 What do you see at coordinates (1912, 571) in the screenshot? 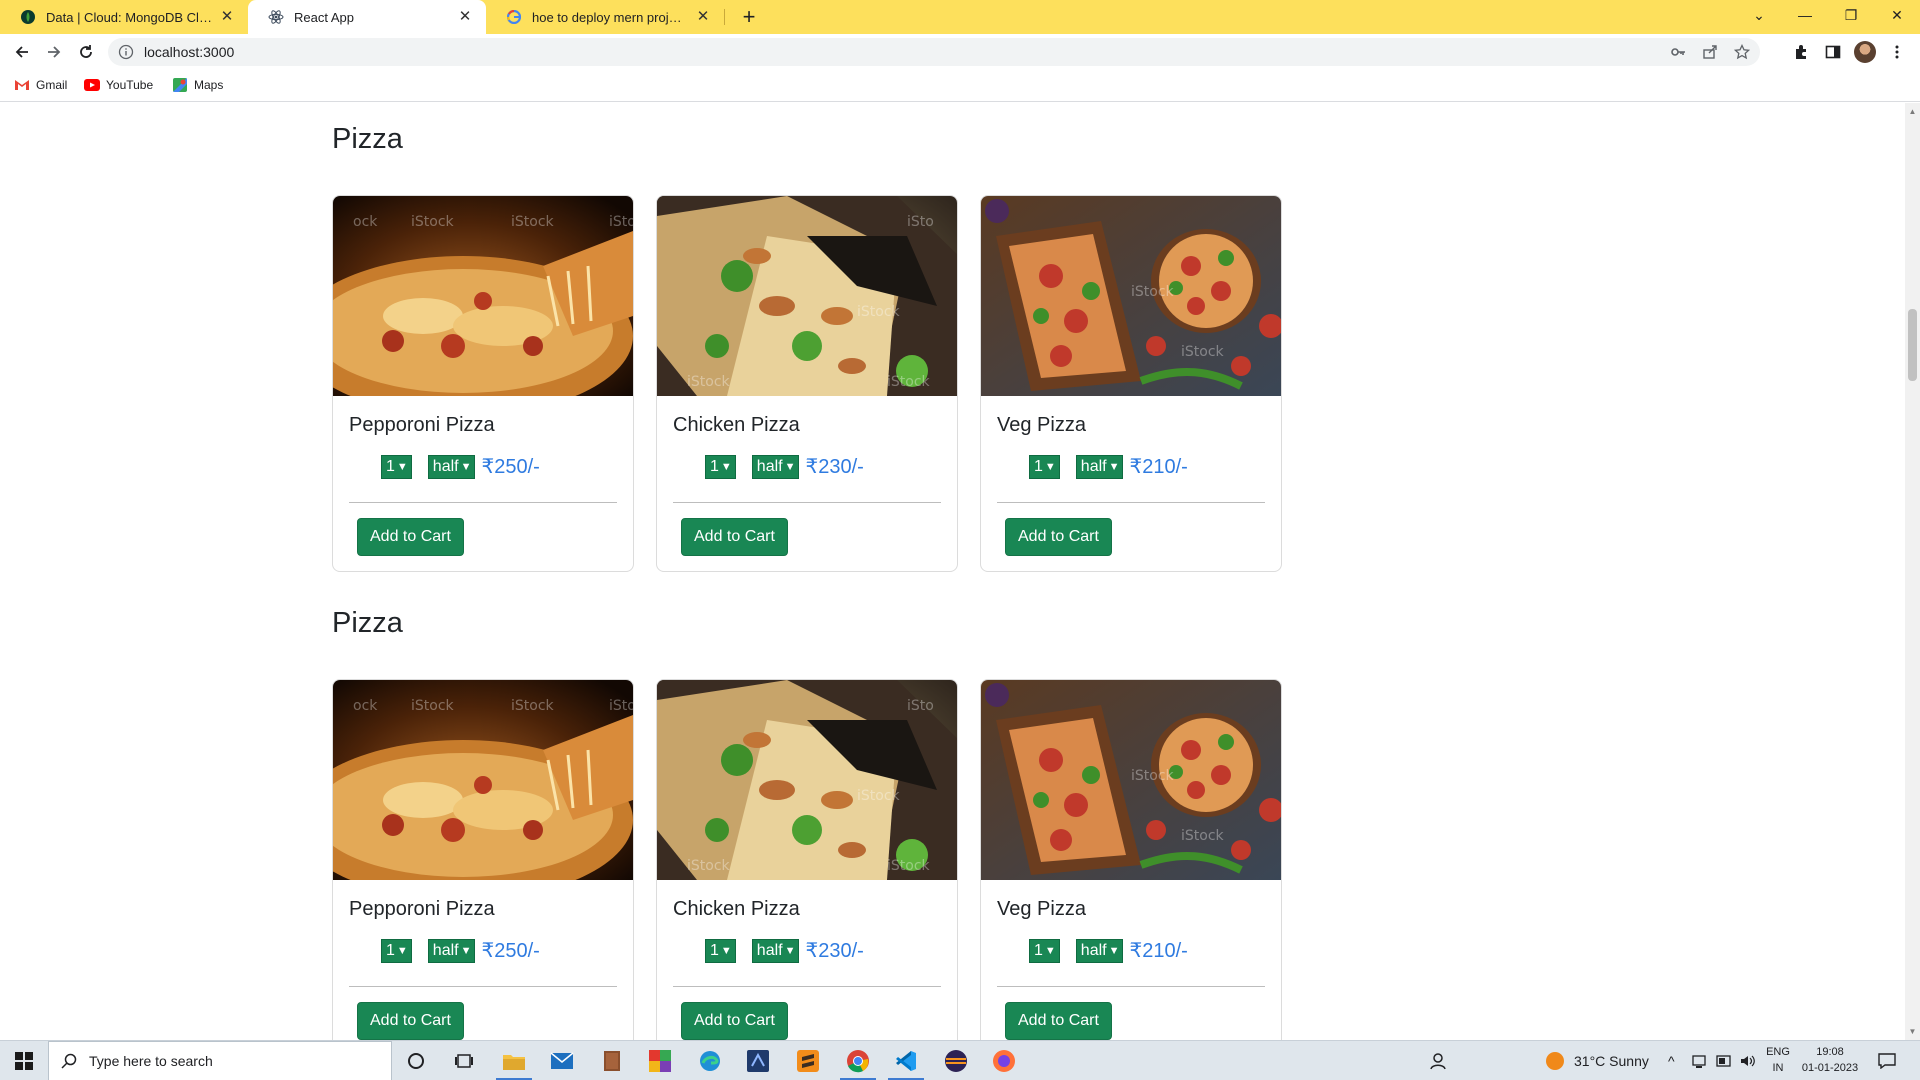
I see `page-scrollbar: ▲ ▼` at bounding box center [1912, 571].